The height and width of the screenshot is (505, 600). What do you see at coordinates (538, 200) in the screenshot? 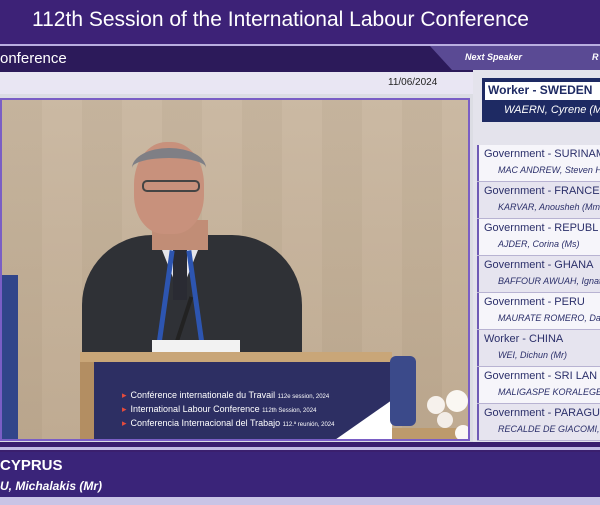
I see `queue-item: Government - FRANCE KARVAR, Anousheh (Mm` at bounding box center [538, 200].